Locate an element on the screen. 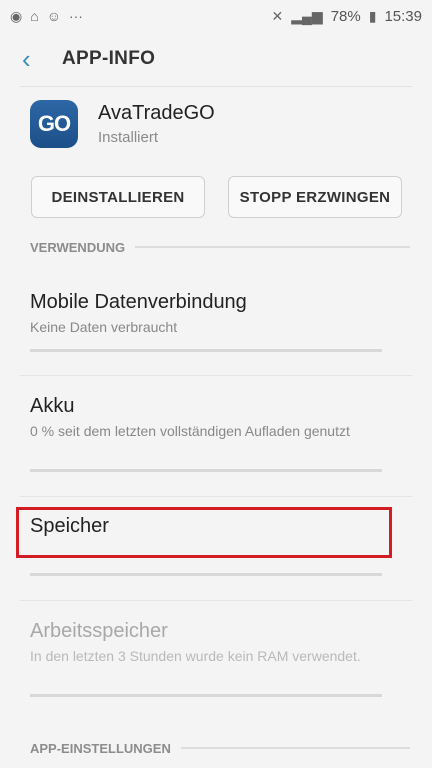 This screenshot has width=432, height=768. clock: 15:39 is located at coordinates (403, 16).